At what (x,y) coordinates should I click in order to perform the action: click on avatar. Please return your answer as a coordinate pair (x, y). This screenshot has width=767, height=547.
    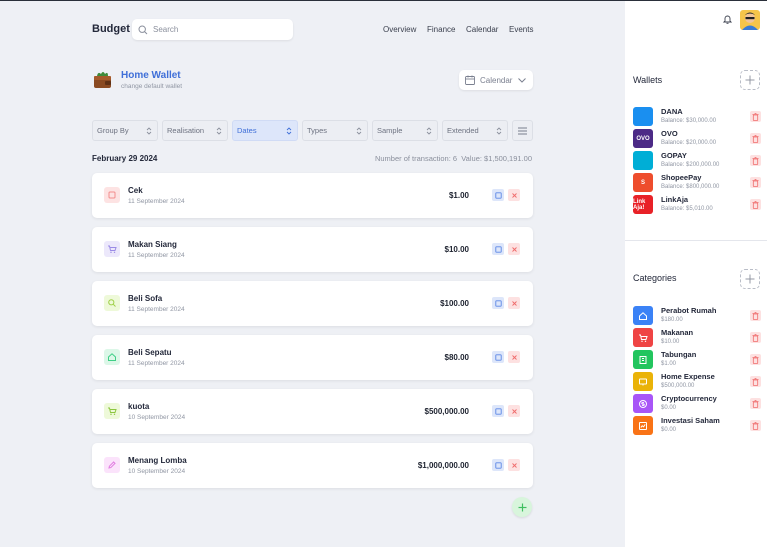
    Looking at the image, I should click on (750, 20).